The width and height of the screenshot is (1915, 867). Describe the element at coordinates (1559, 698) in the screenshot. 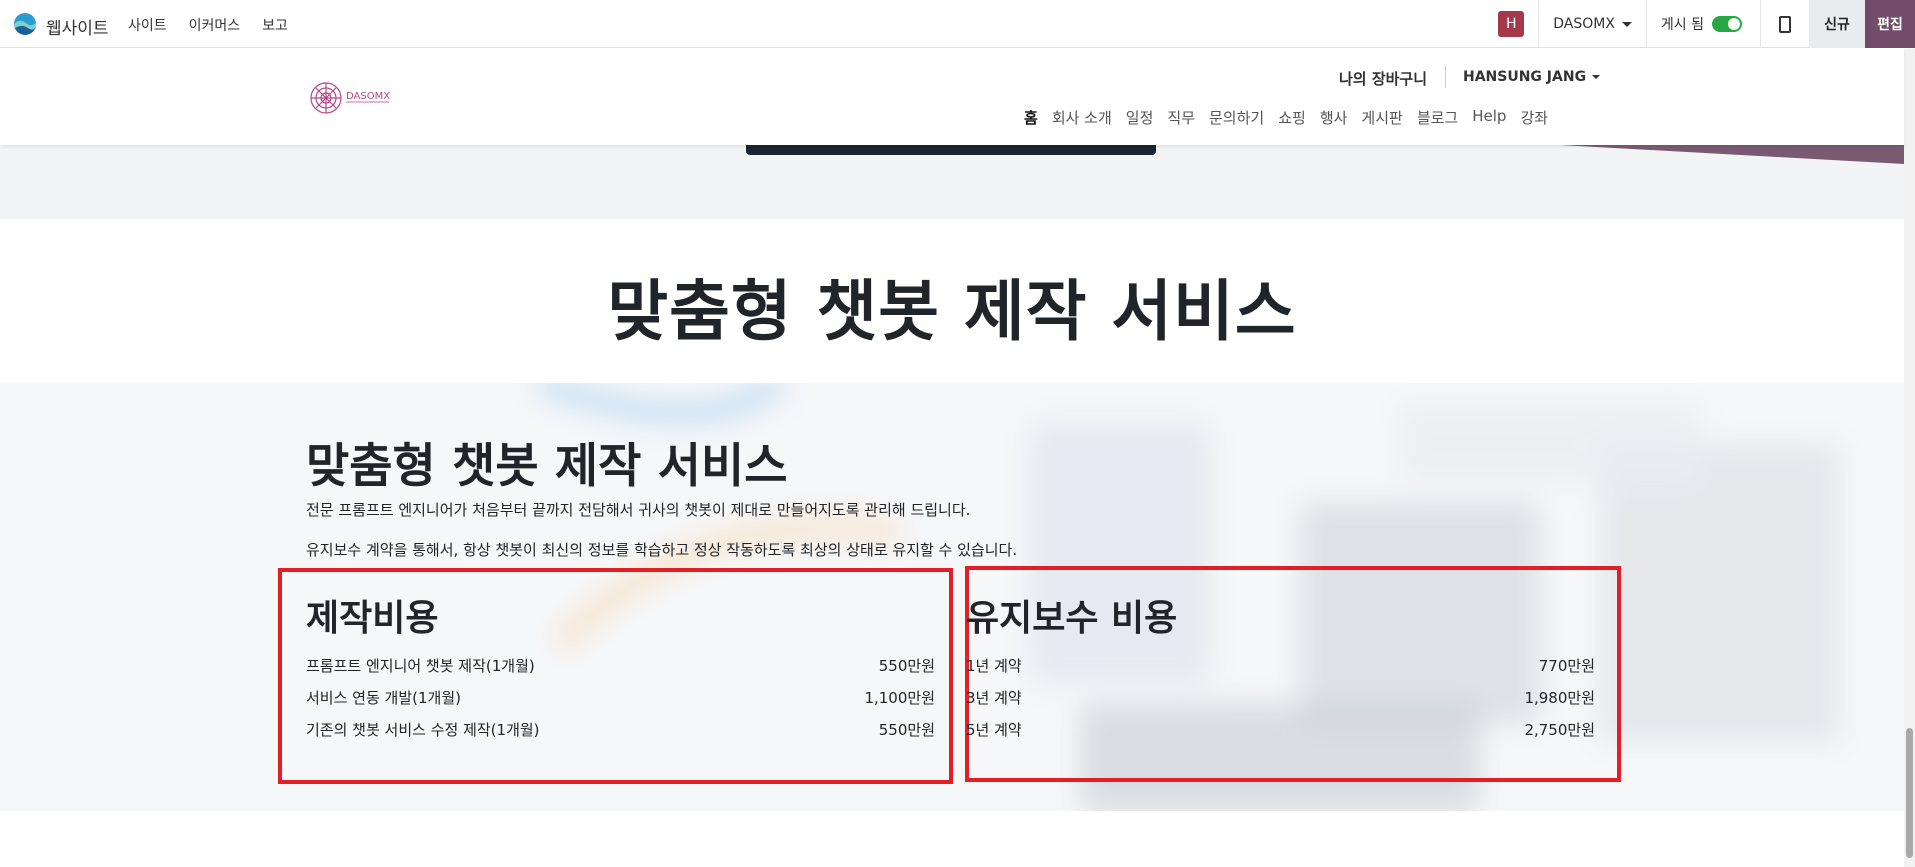

I see `price-value: 1,980만원` at that location.